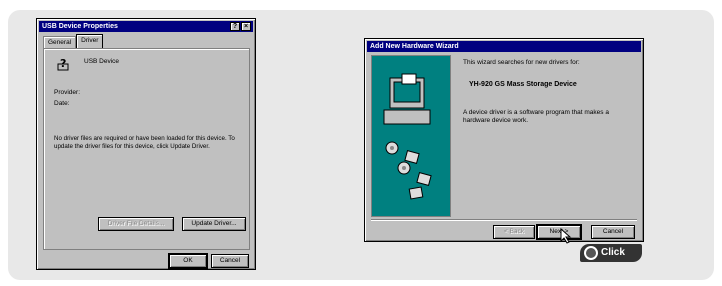 The height and width of the screenshot is (286, 722). I want to click on usb-window-title: USB Device Properties, so click(80, 26).